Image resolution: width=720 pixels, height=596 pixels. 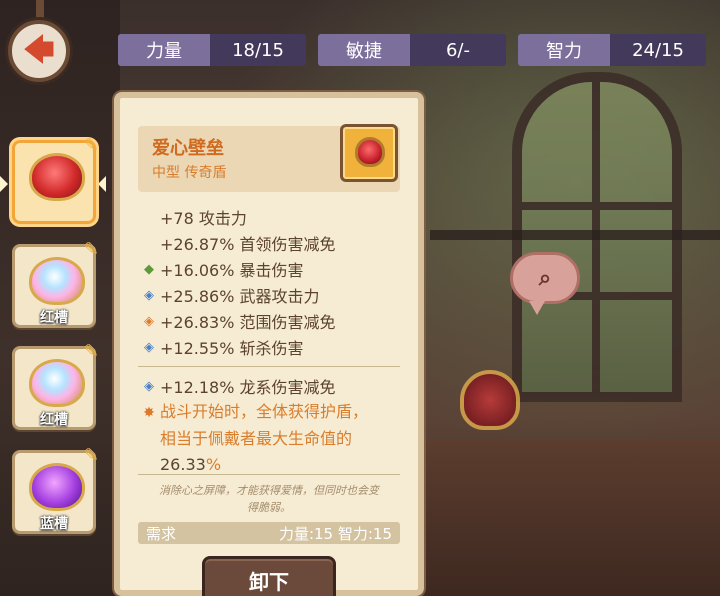 I want to click on magnifier-icon: ⌕, so click(x=545, y=278).